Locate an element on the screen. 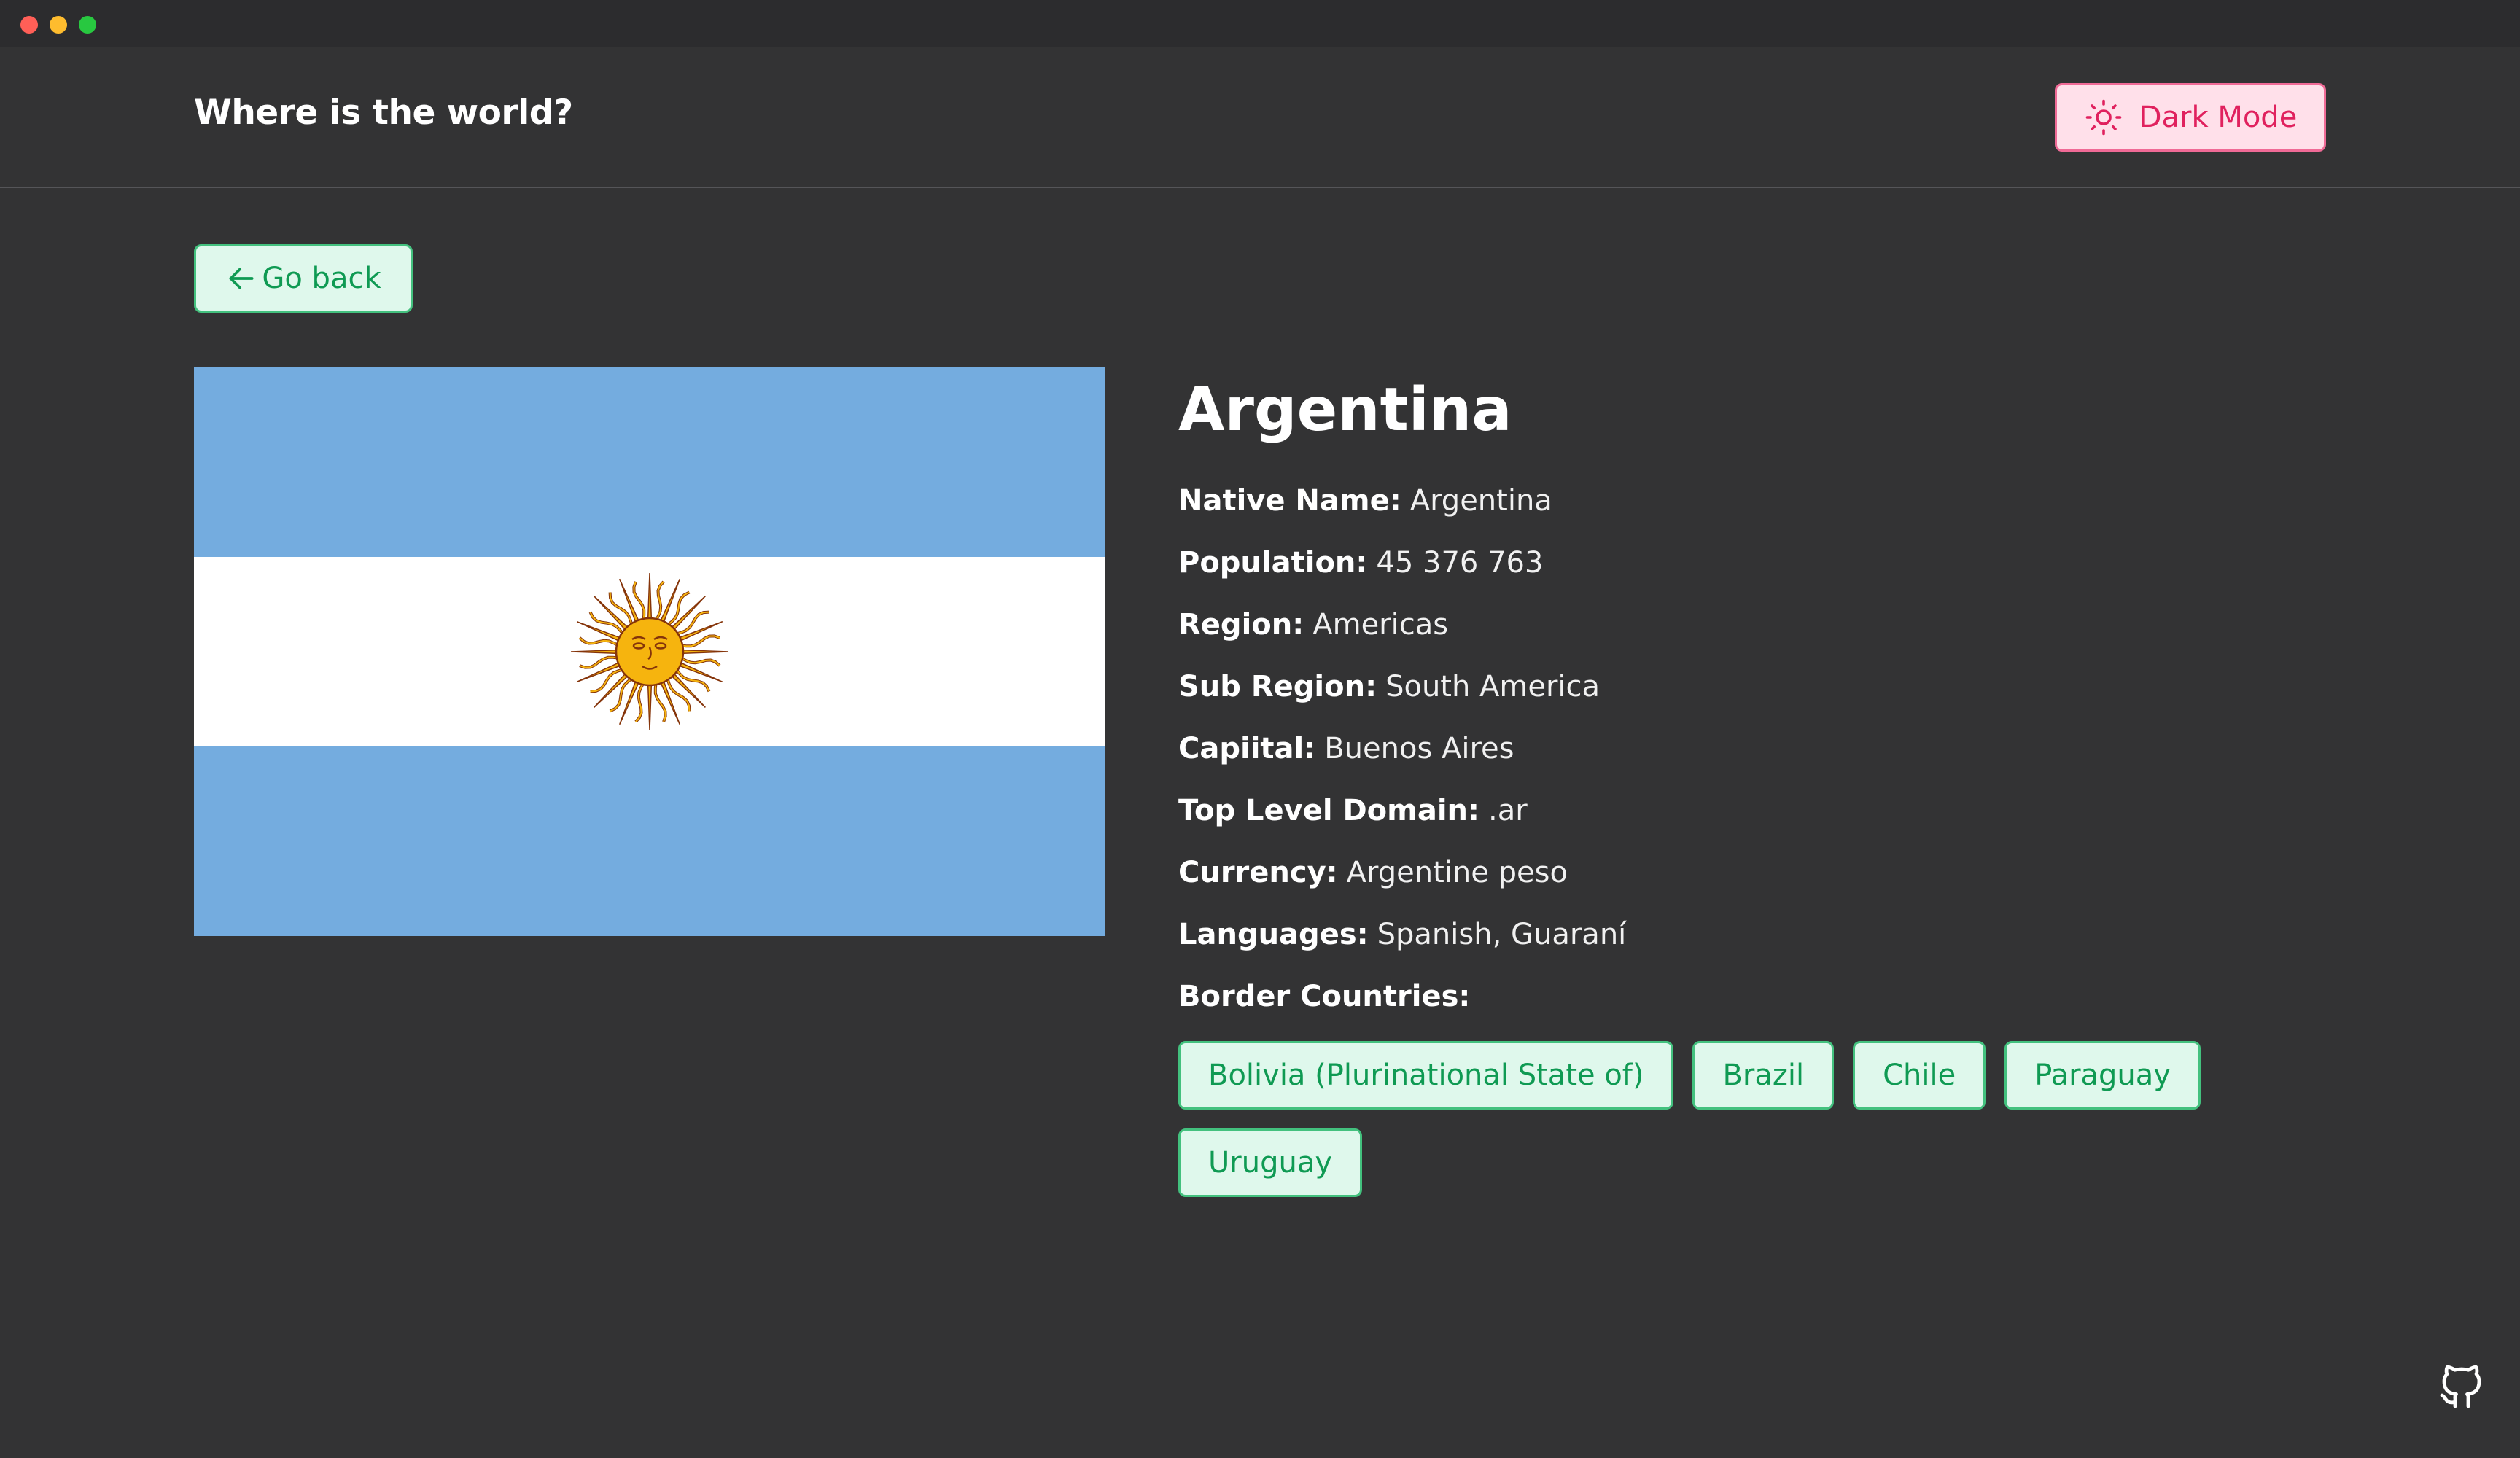 The image size is (2520, 1458). go-back-button: Go back is located at coordinates (303, 278).